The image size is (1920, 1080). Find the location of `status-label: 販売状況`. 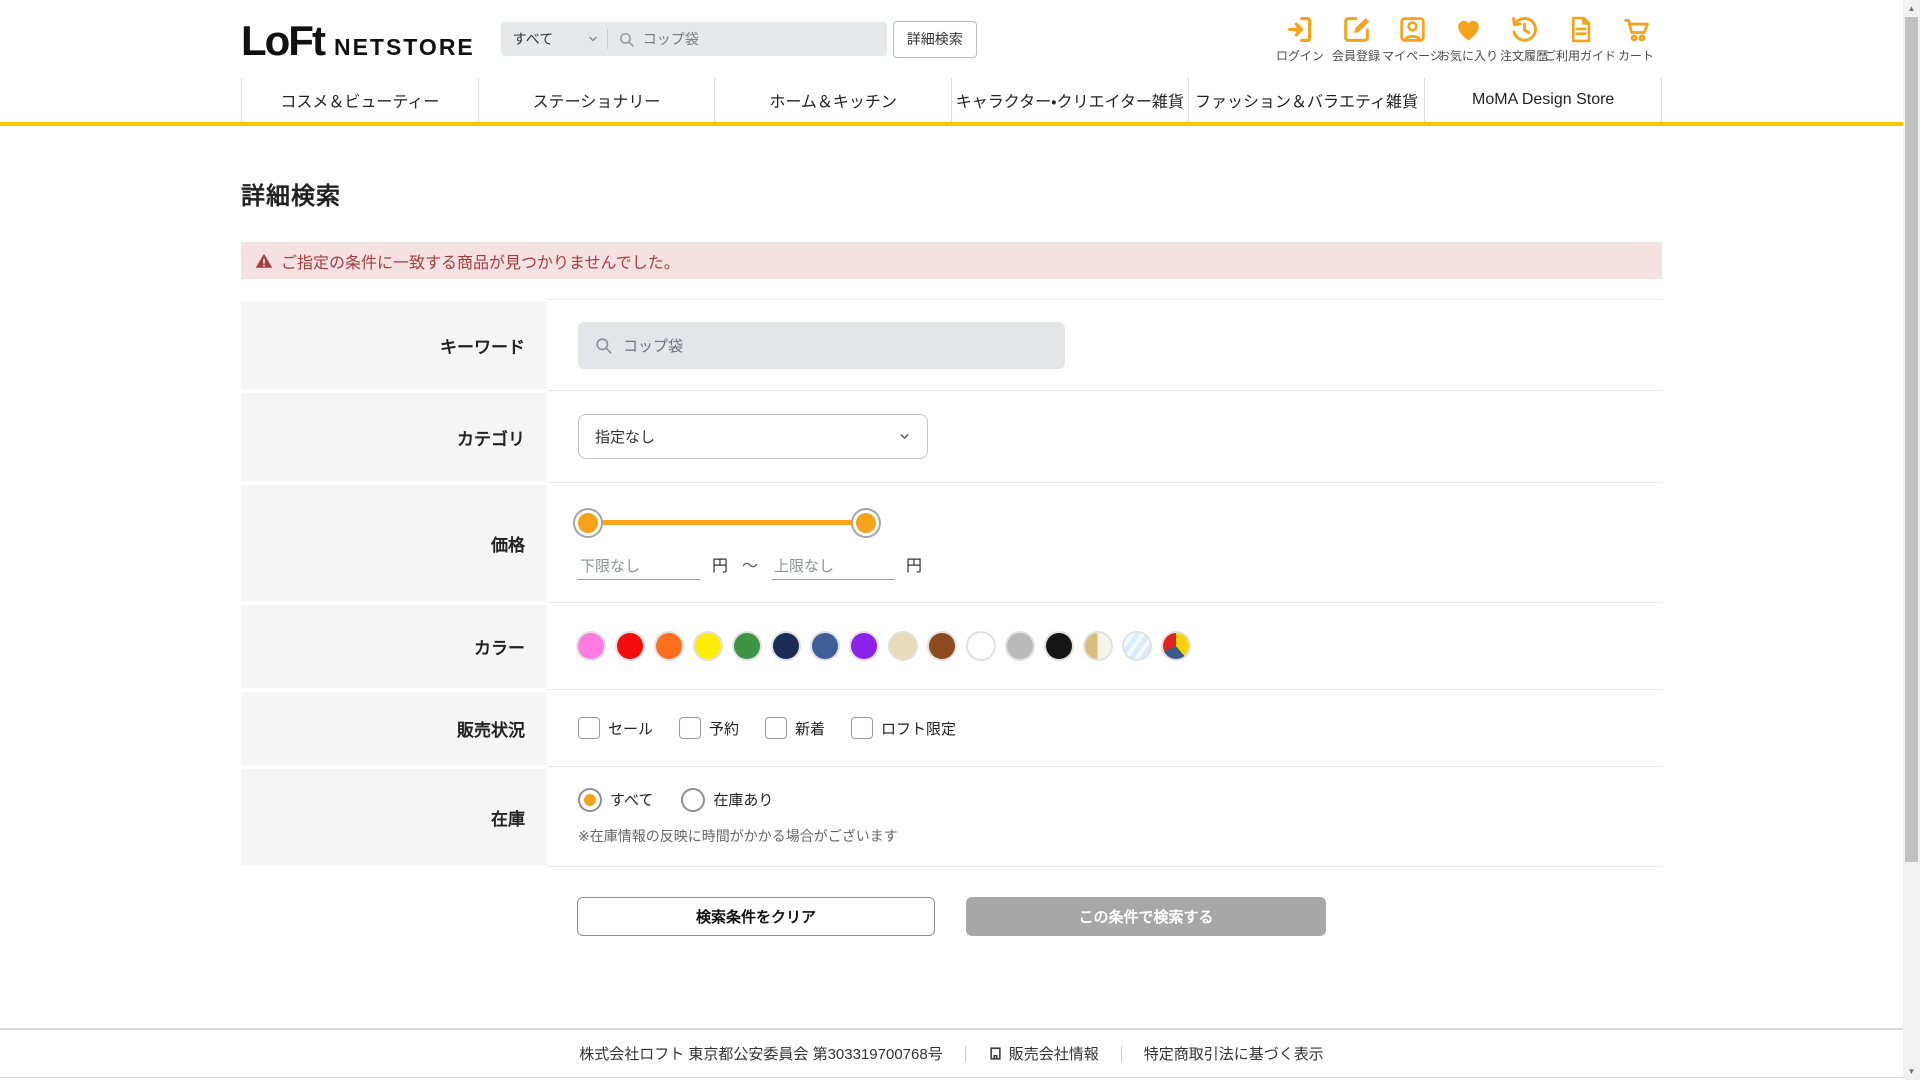

status-label: 販売状況 is located at coordinates (394, 728).